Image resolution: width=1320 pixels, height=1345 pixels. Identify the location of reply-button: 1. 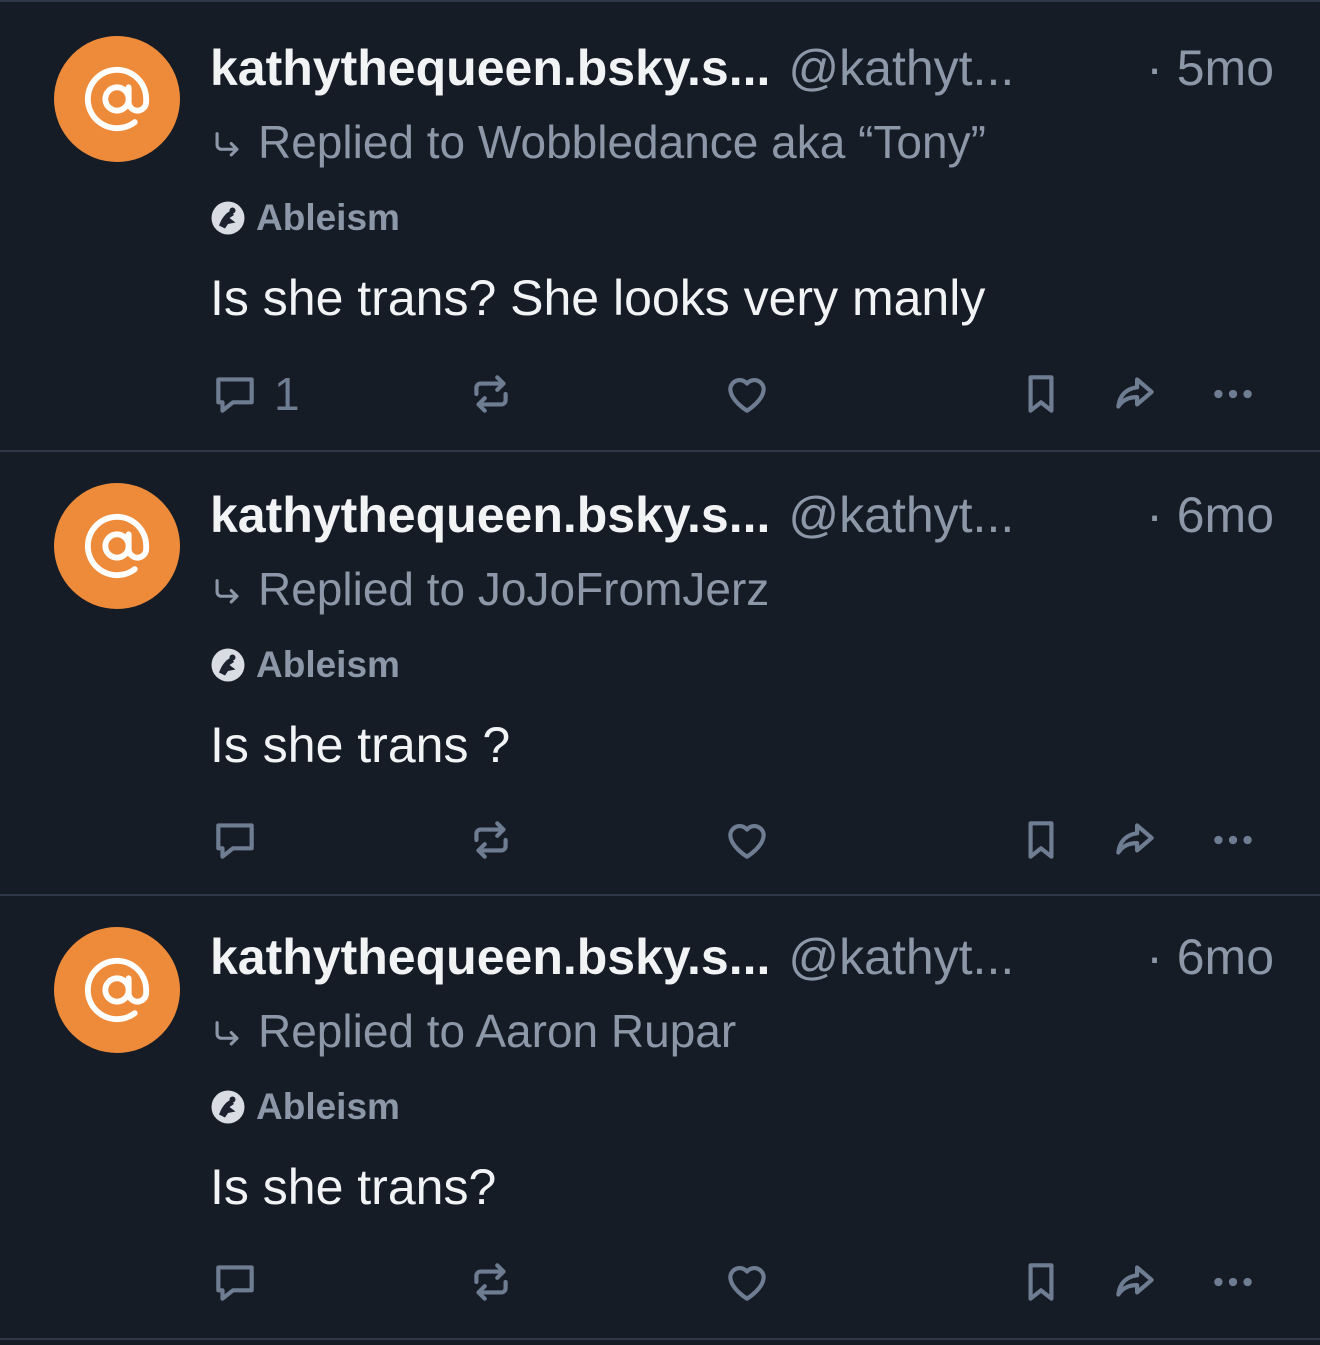
(255, 394).